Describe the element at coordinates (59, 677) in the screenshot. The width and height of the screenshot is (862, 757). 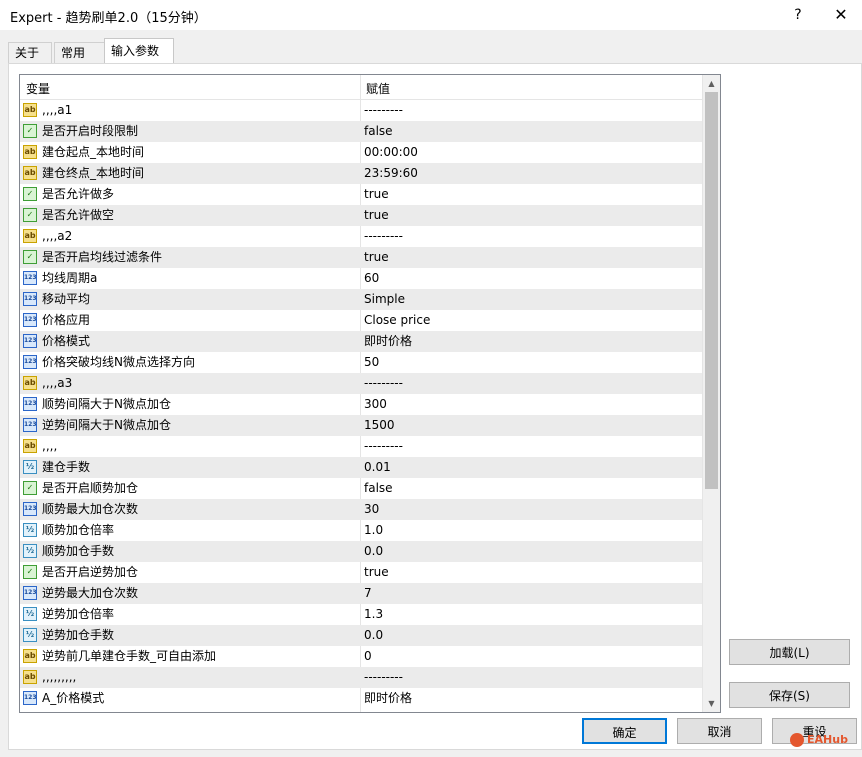
I see `parameter-name: ,,,,,,,,,` at that location.